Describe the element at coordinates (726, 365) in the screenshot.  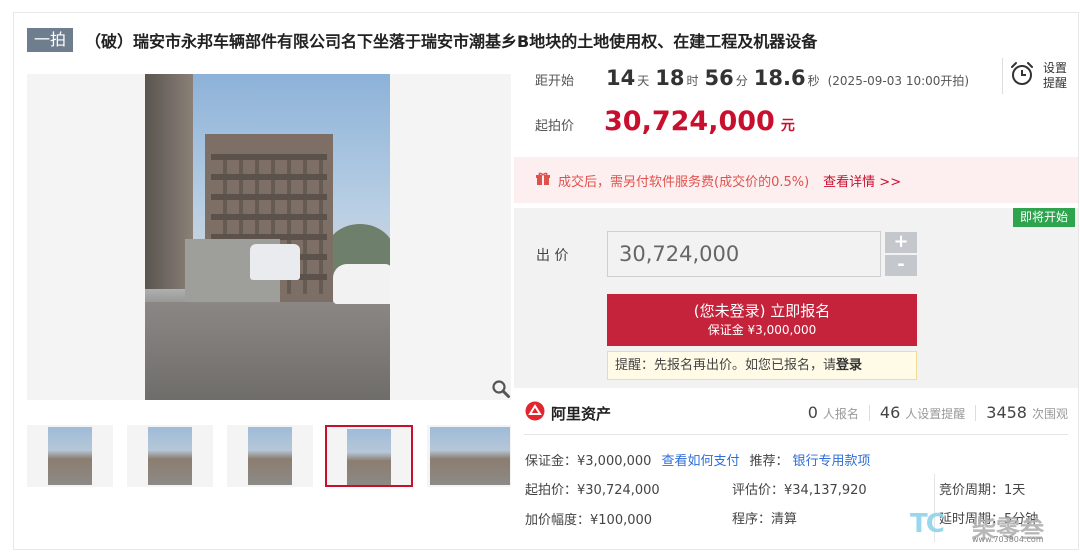
I see `tip-text: 提醒：先报名再出价。如您已报名，请` at that location.